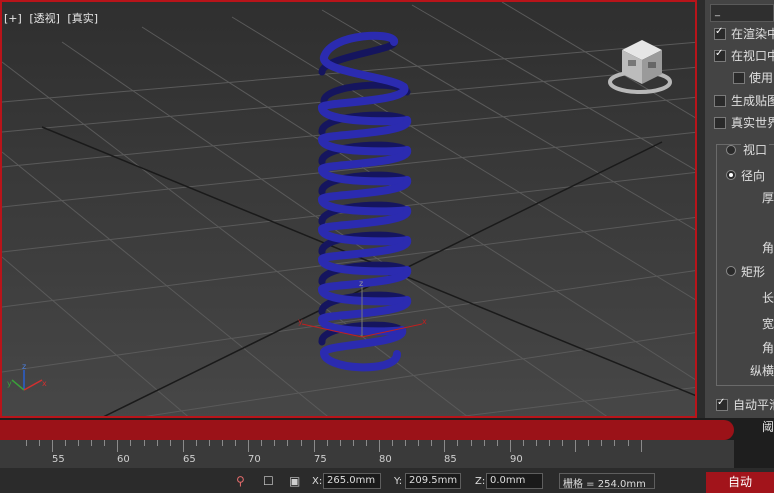 The height and width of the screenshot is (493, 774). I want to click on grid-size-readout: 栅格 = 254.0mm, so click(607, 481).